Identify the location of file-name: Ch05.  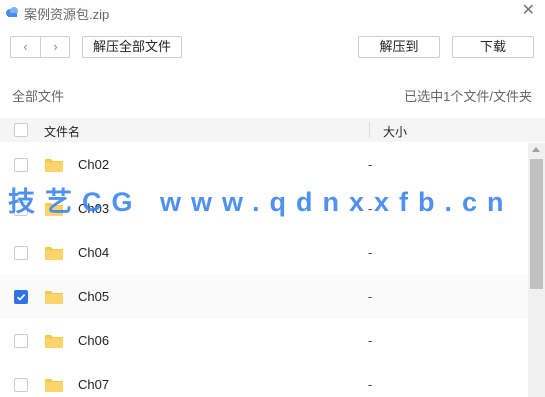
(94, 296).